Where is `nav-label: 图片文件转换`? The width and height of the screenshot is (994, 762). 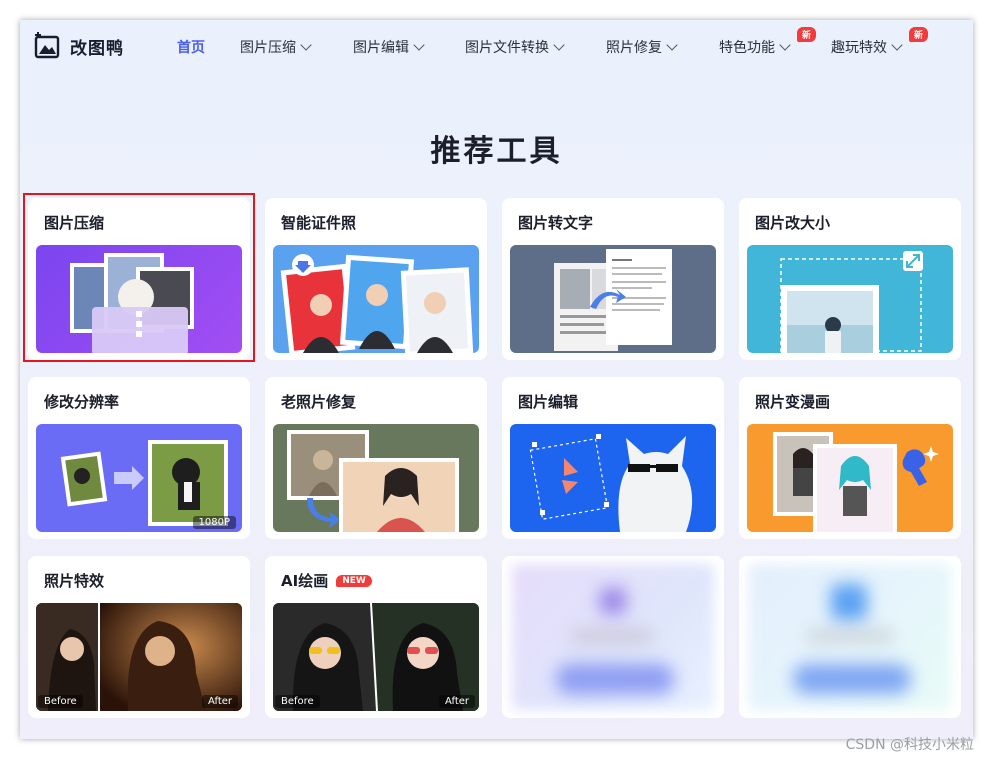 nav-label: 图片文件转换 is located at coordinates (507, 48).